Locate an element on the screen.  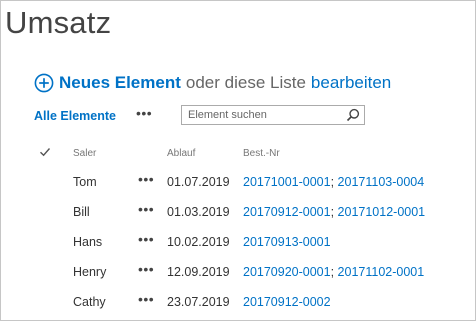
select-all-checkmark-icon is located at coordinates (45, 152).